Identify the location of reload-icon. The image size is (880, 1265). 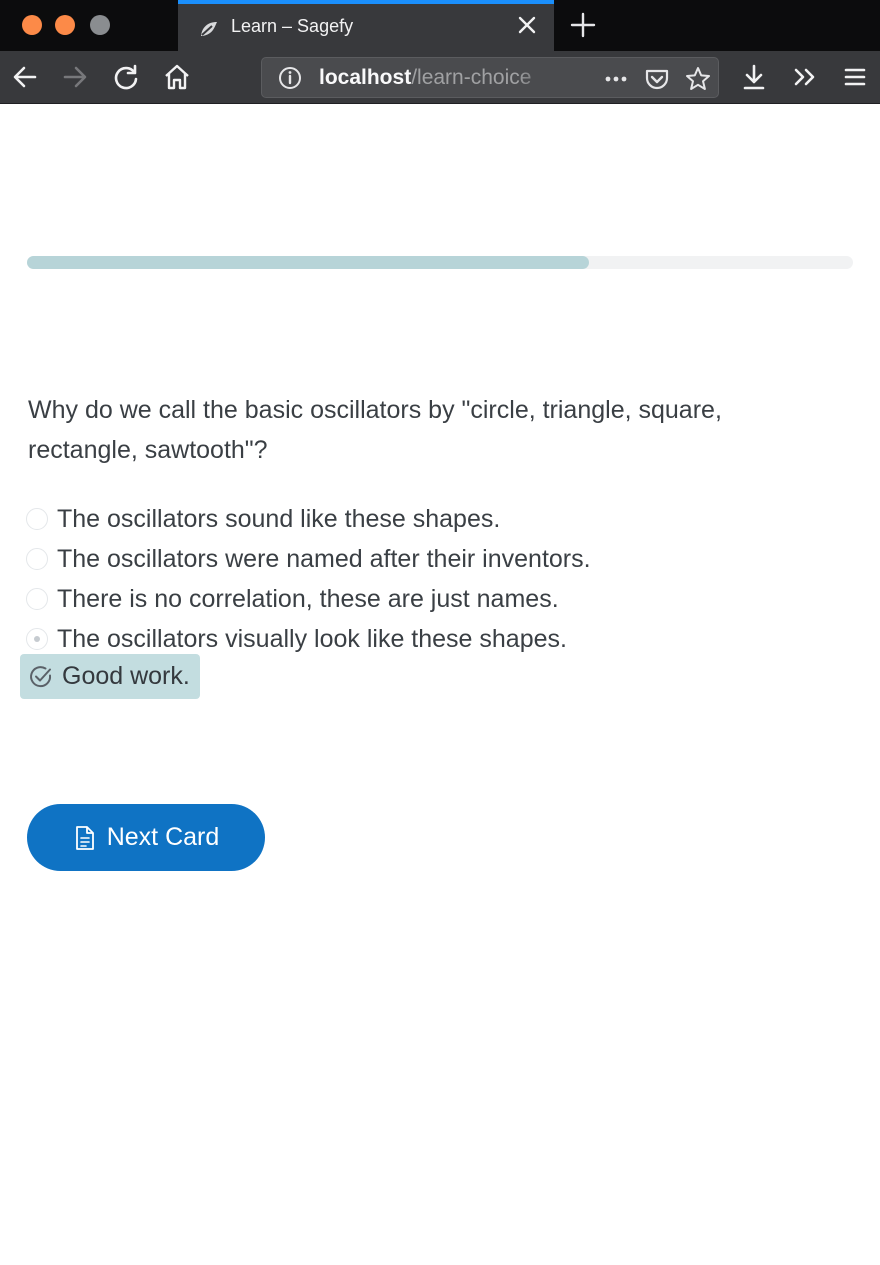
(126, 77).